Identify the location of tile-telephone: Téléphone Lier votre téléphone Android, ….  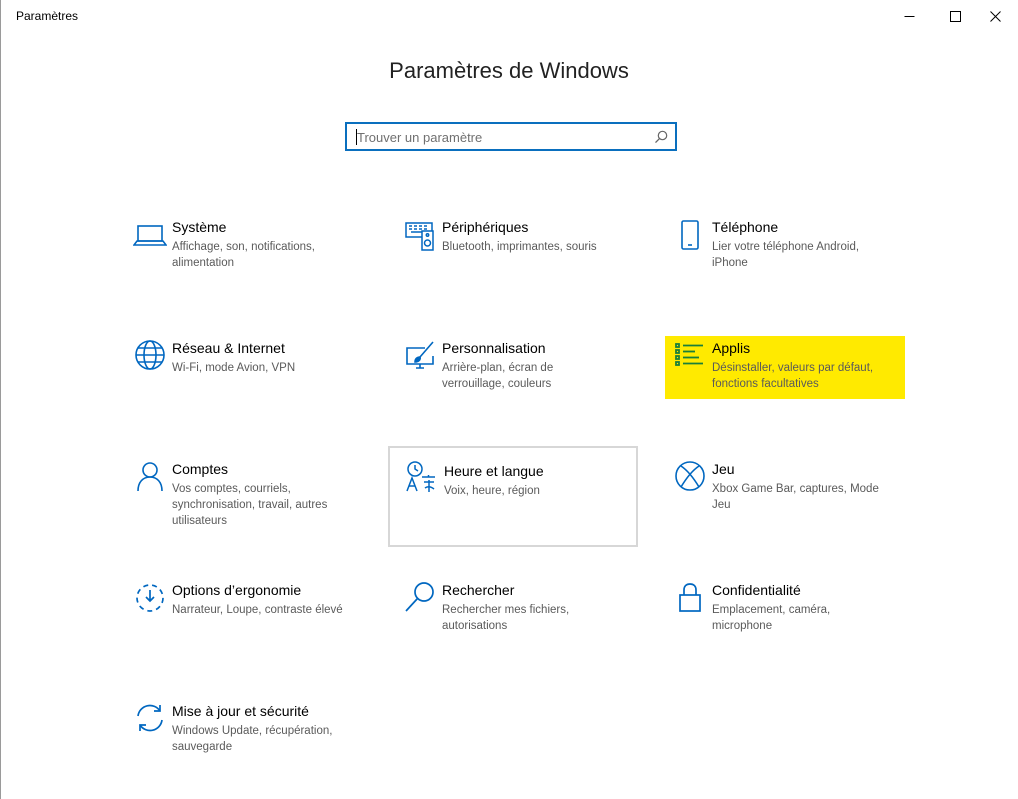
(779, 255).